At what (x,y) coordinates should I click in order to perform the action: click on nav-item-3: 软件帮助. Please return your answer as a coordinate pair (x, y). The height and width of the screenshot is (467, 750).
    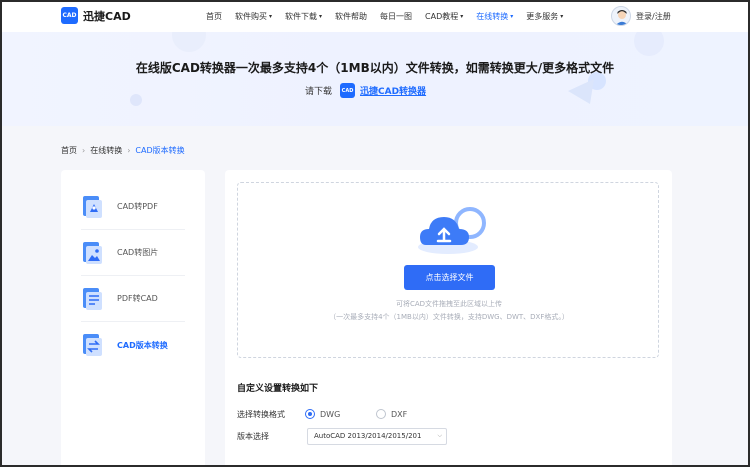
    Looking at the image, I should click on (351, 16).